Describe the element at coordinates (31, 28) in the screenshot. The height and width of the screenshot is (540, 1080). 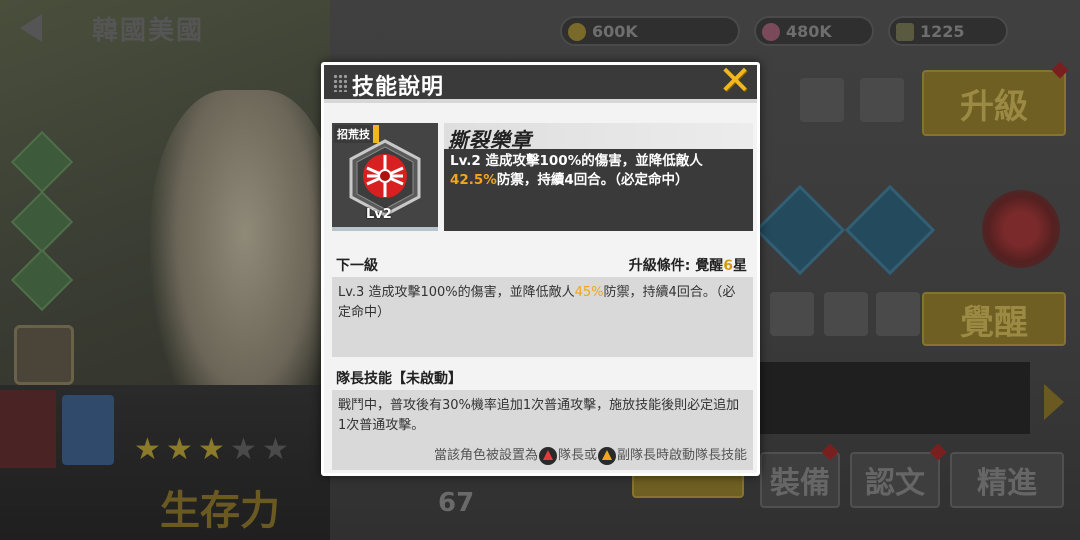
I see `back-arrow-icon` at that location.